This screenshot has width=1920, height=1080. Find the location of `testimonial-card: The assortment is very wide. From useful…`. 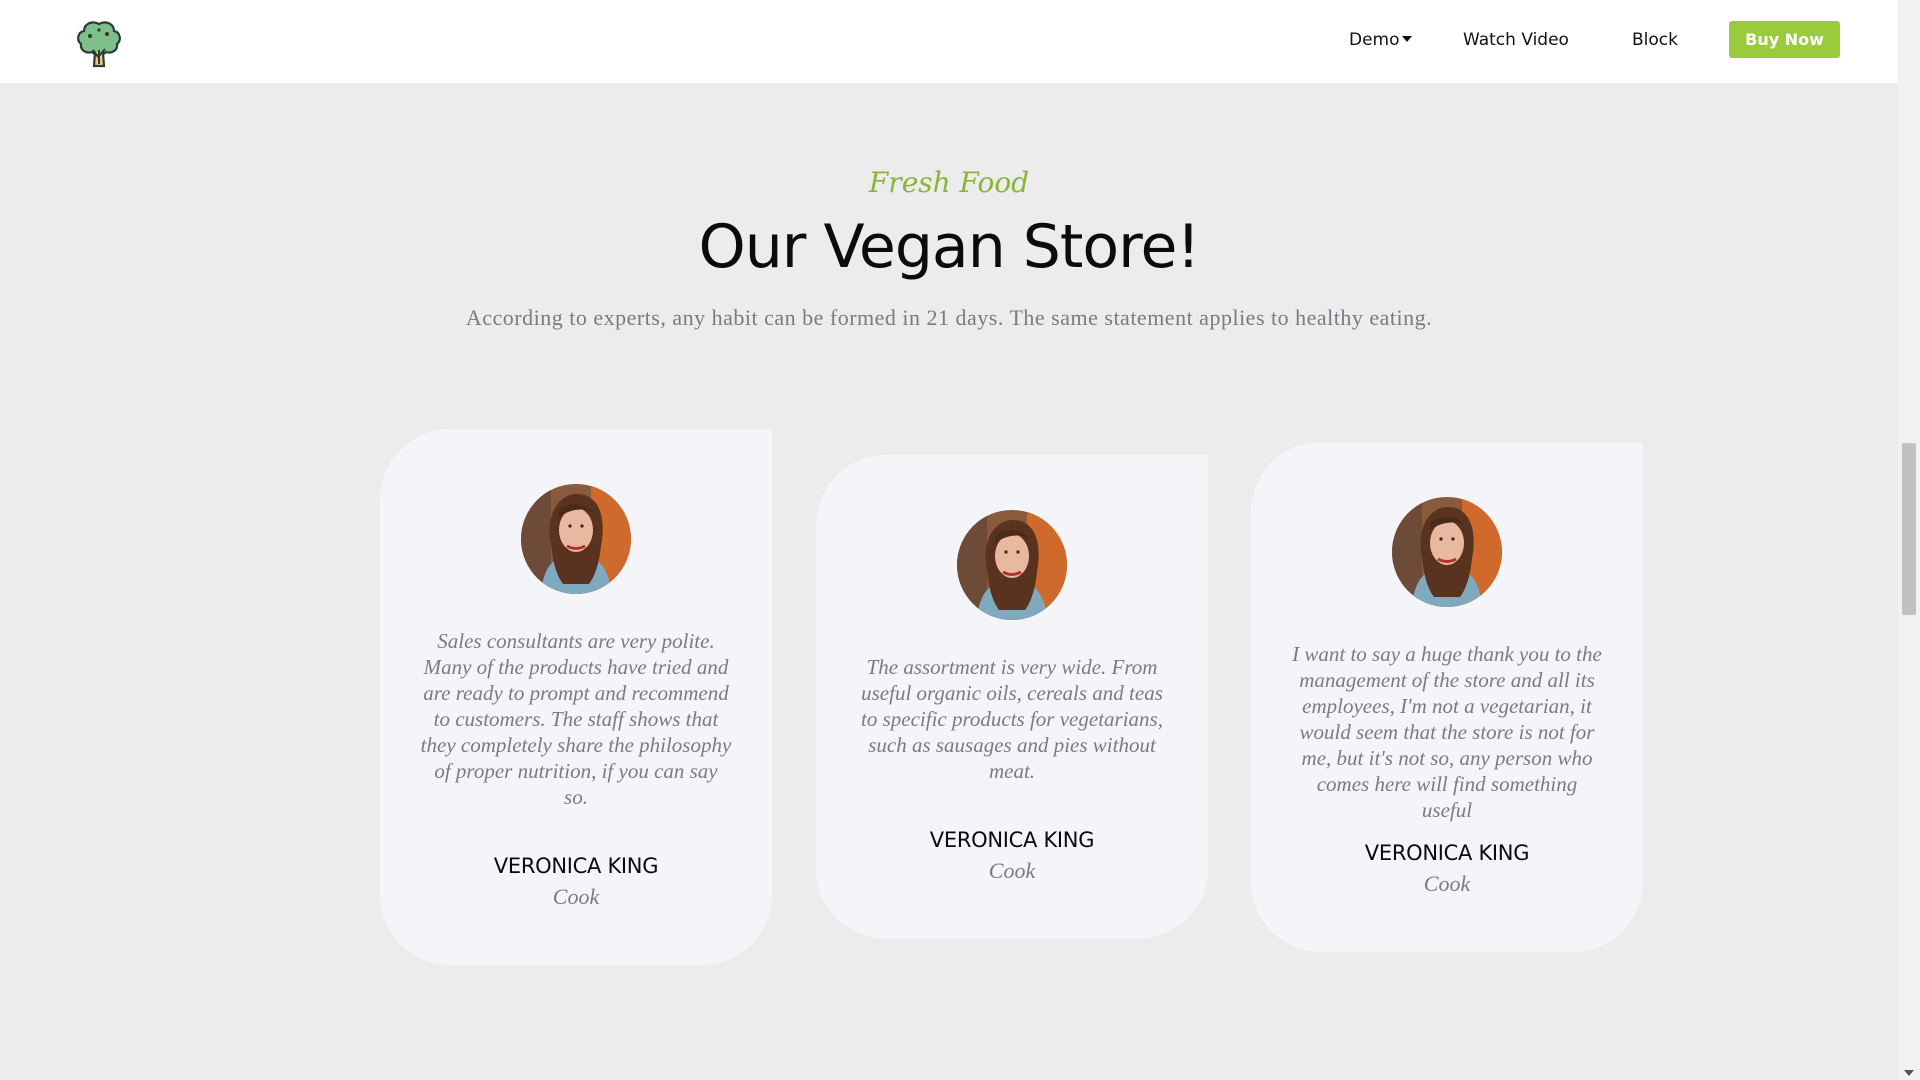

testimonial-card: The assortment is very wide. From useful… is located at coordinates (1012, 697).